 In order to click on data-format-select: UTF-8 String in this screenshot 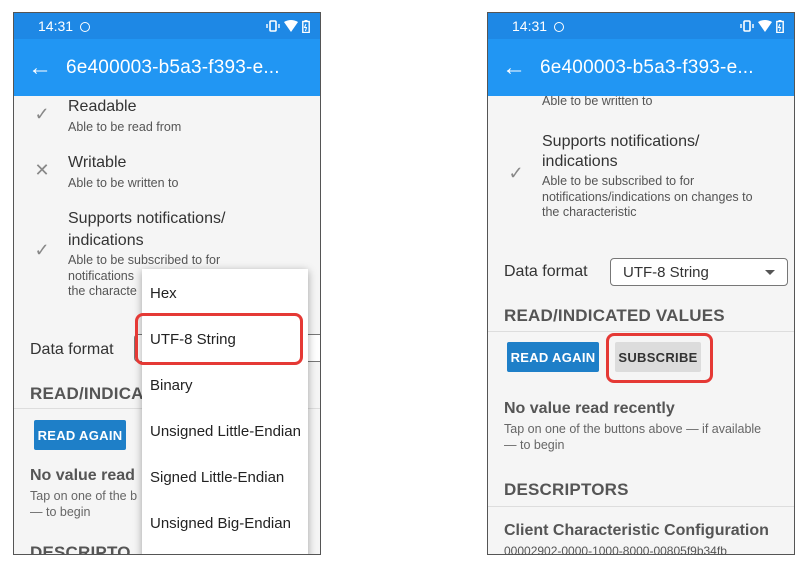, I will do `click(699, 272)`.